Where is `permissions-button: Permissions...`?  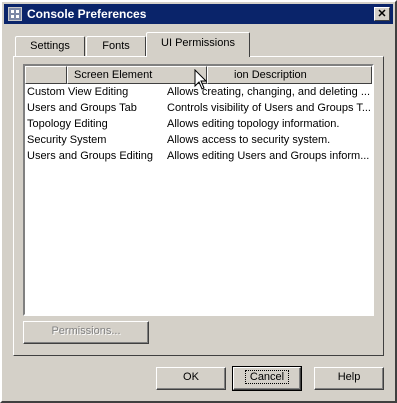
permissions-button: Permissions... is located at coordinates (86, 332).